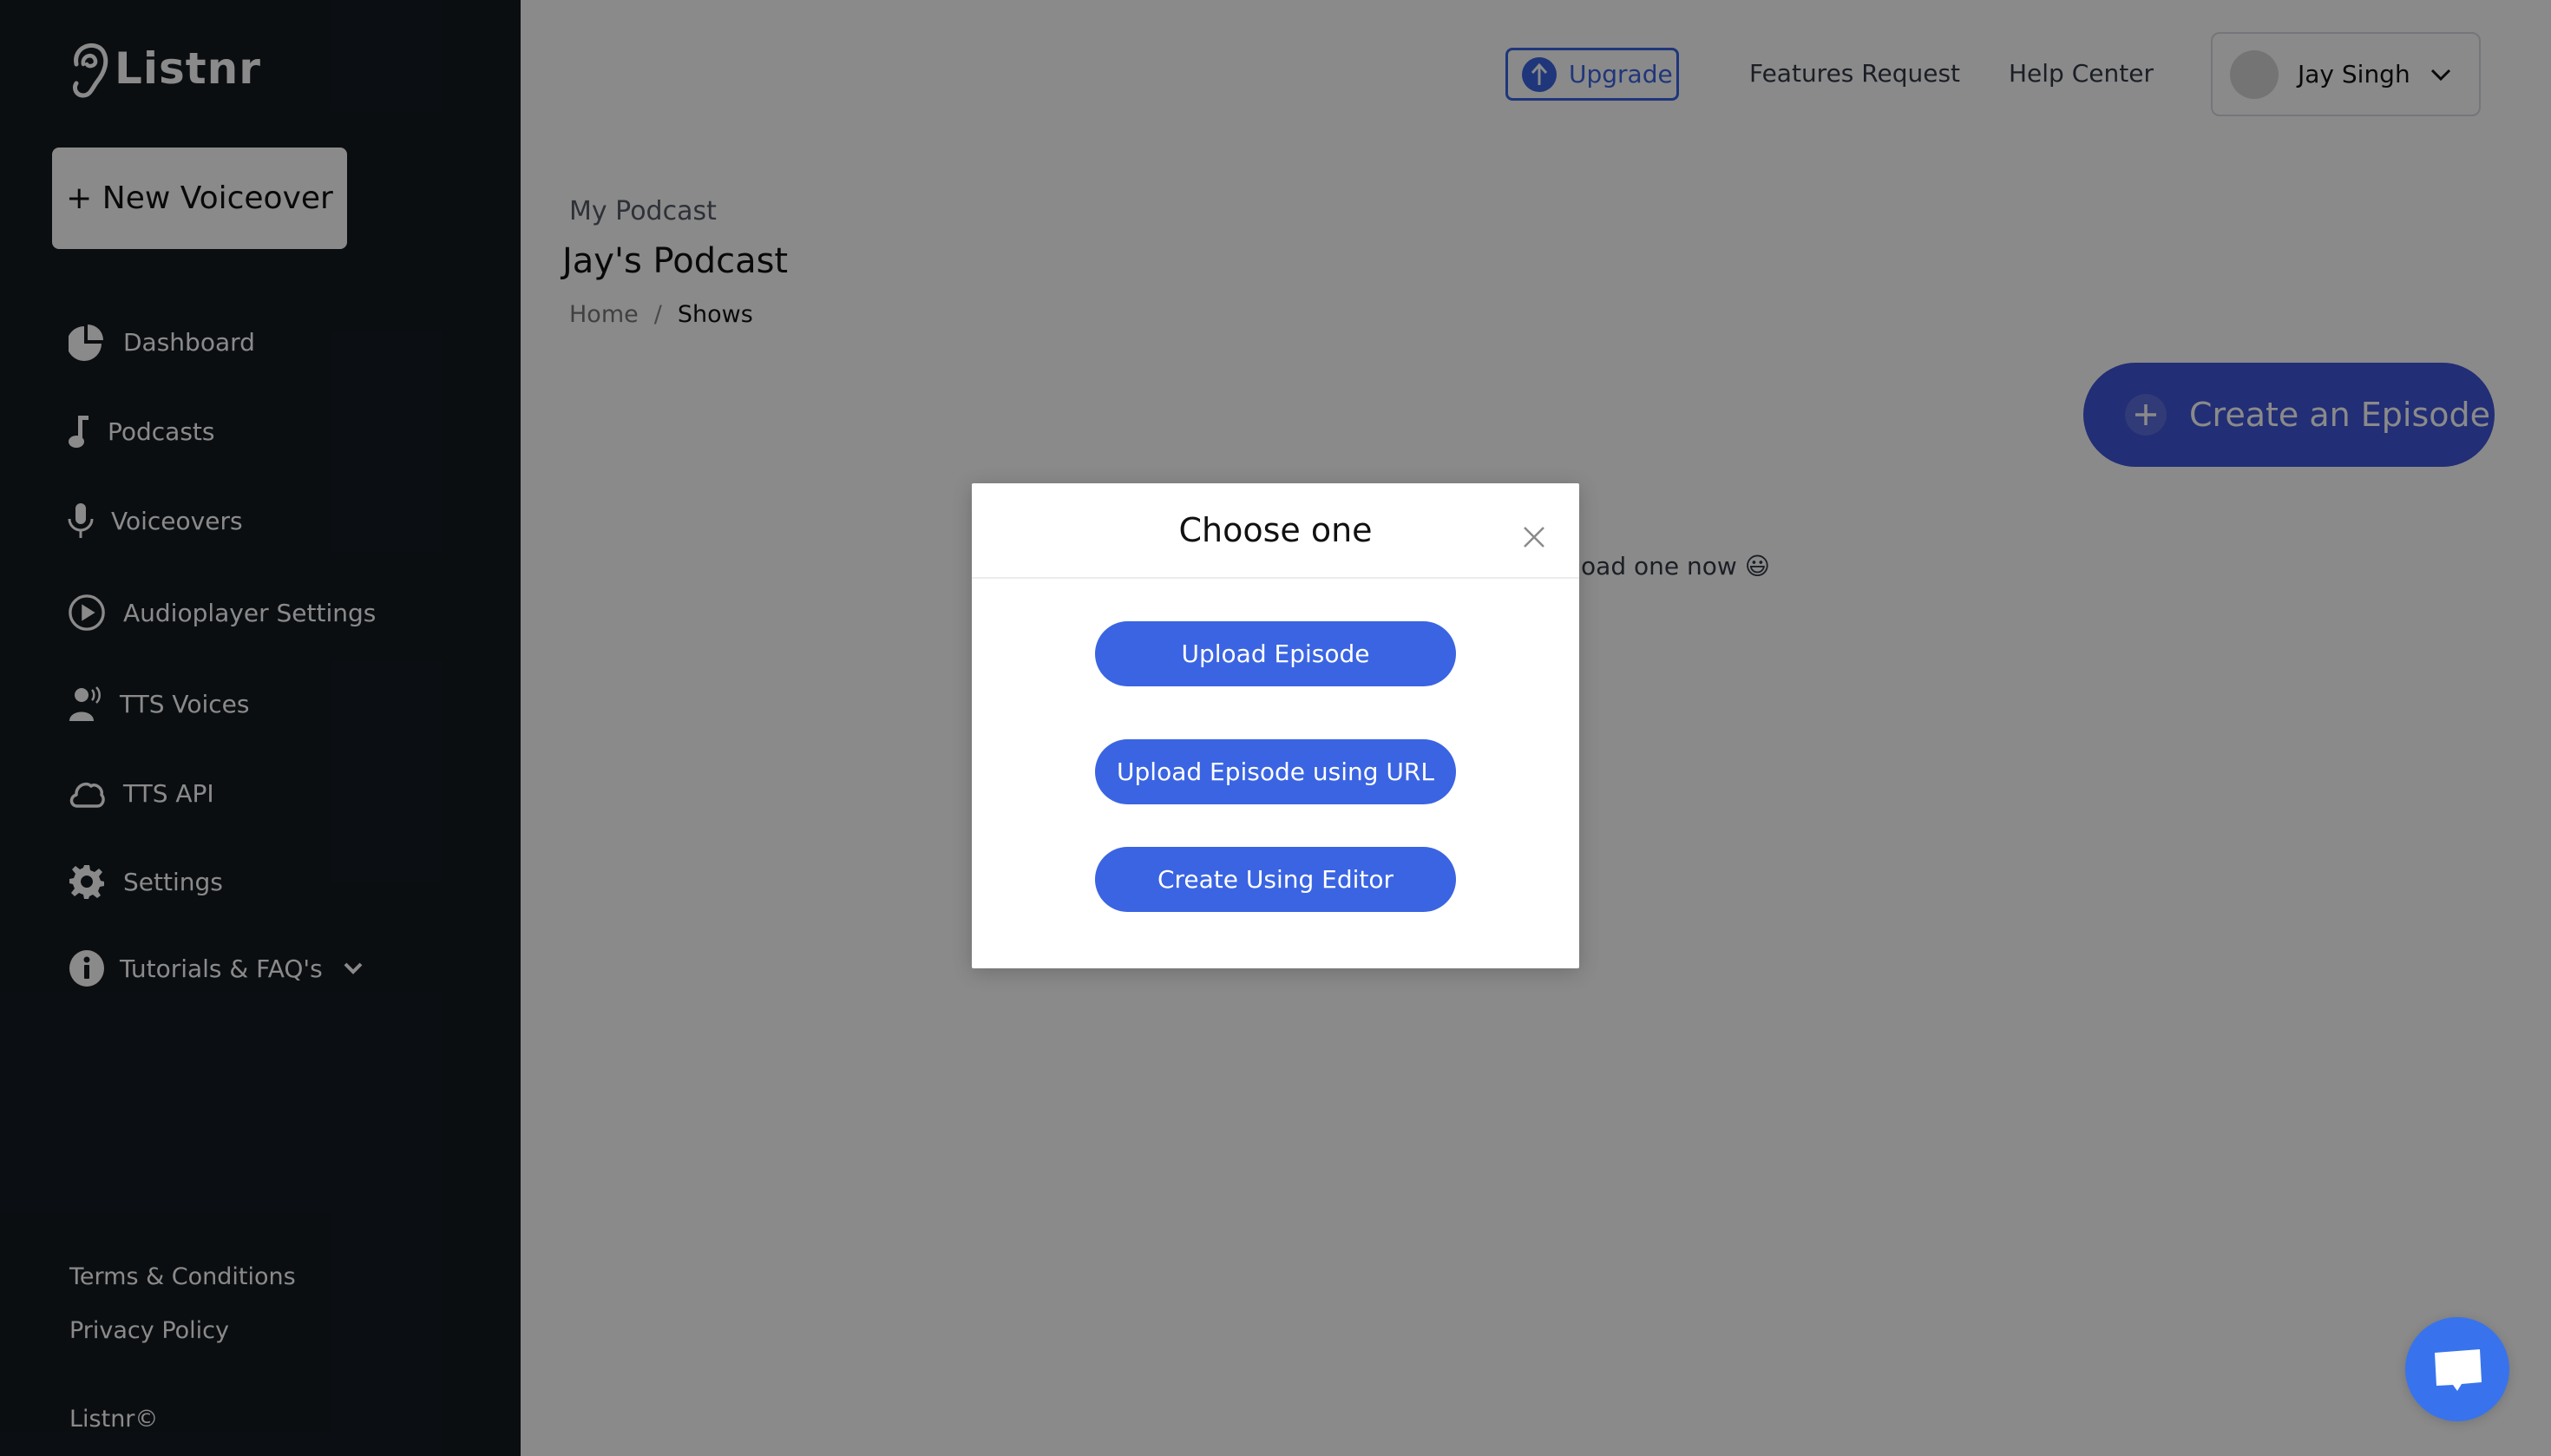 The height and width of the screenshot is (1456, 2551). I want to click on modal-title: Choose one, so click(1275, 530).